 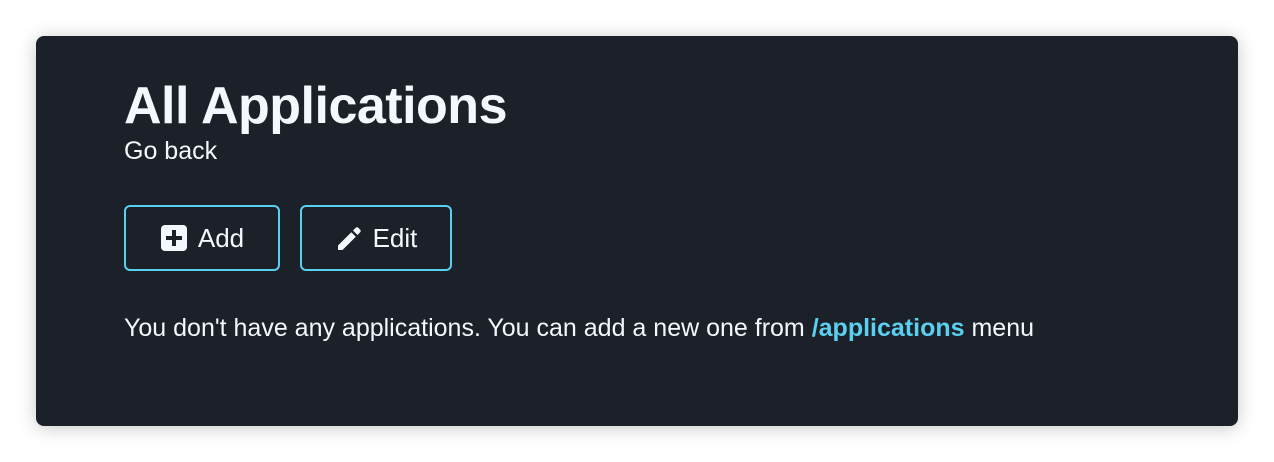 I want to click on action-bar: Add Edit, so click(x=661, y=238).